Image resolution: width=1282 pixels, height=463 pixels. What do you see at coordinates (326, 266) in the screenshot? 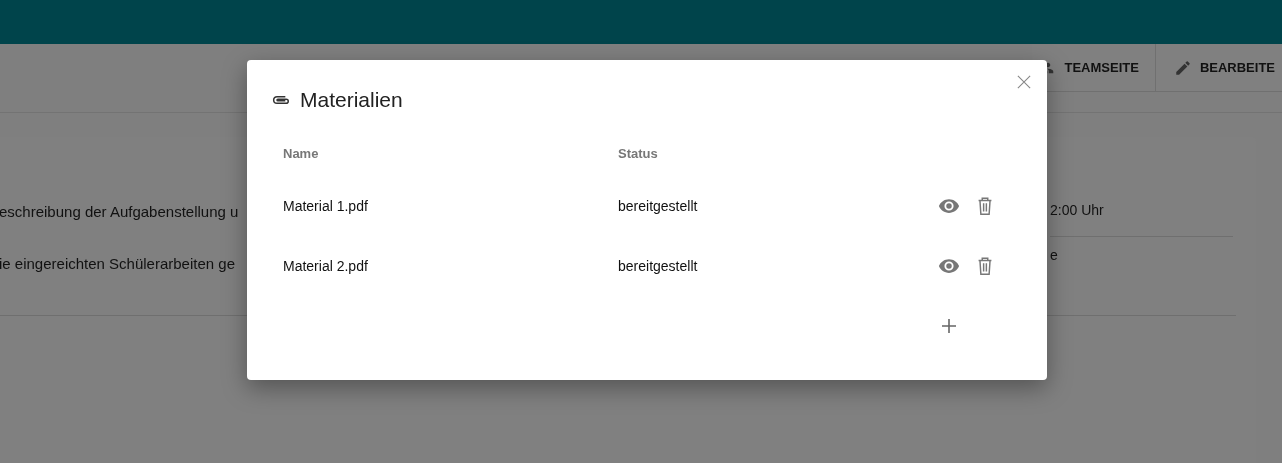
I see `table-cell-text: Material 2.pdf` at bounding box center [326, 266].